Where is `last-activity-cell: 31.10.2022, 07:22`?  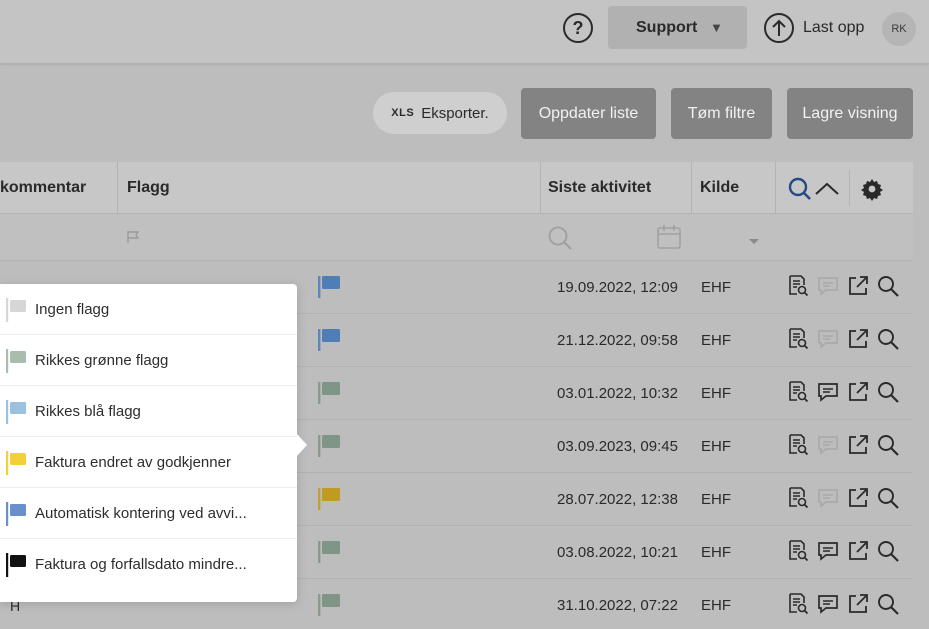
last-activity-cell: 31.10.2022, 07:22 is located at coordinates (617, 605).